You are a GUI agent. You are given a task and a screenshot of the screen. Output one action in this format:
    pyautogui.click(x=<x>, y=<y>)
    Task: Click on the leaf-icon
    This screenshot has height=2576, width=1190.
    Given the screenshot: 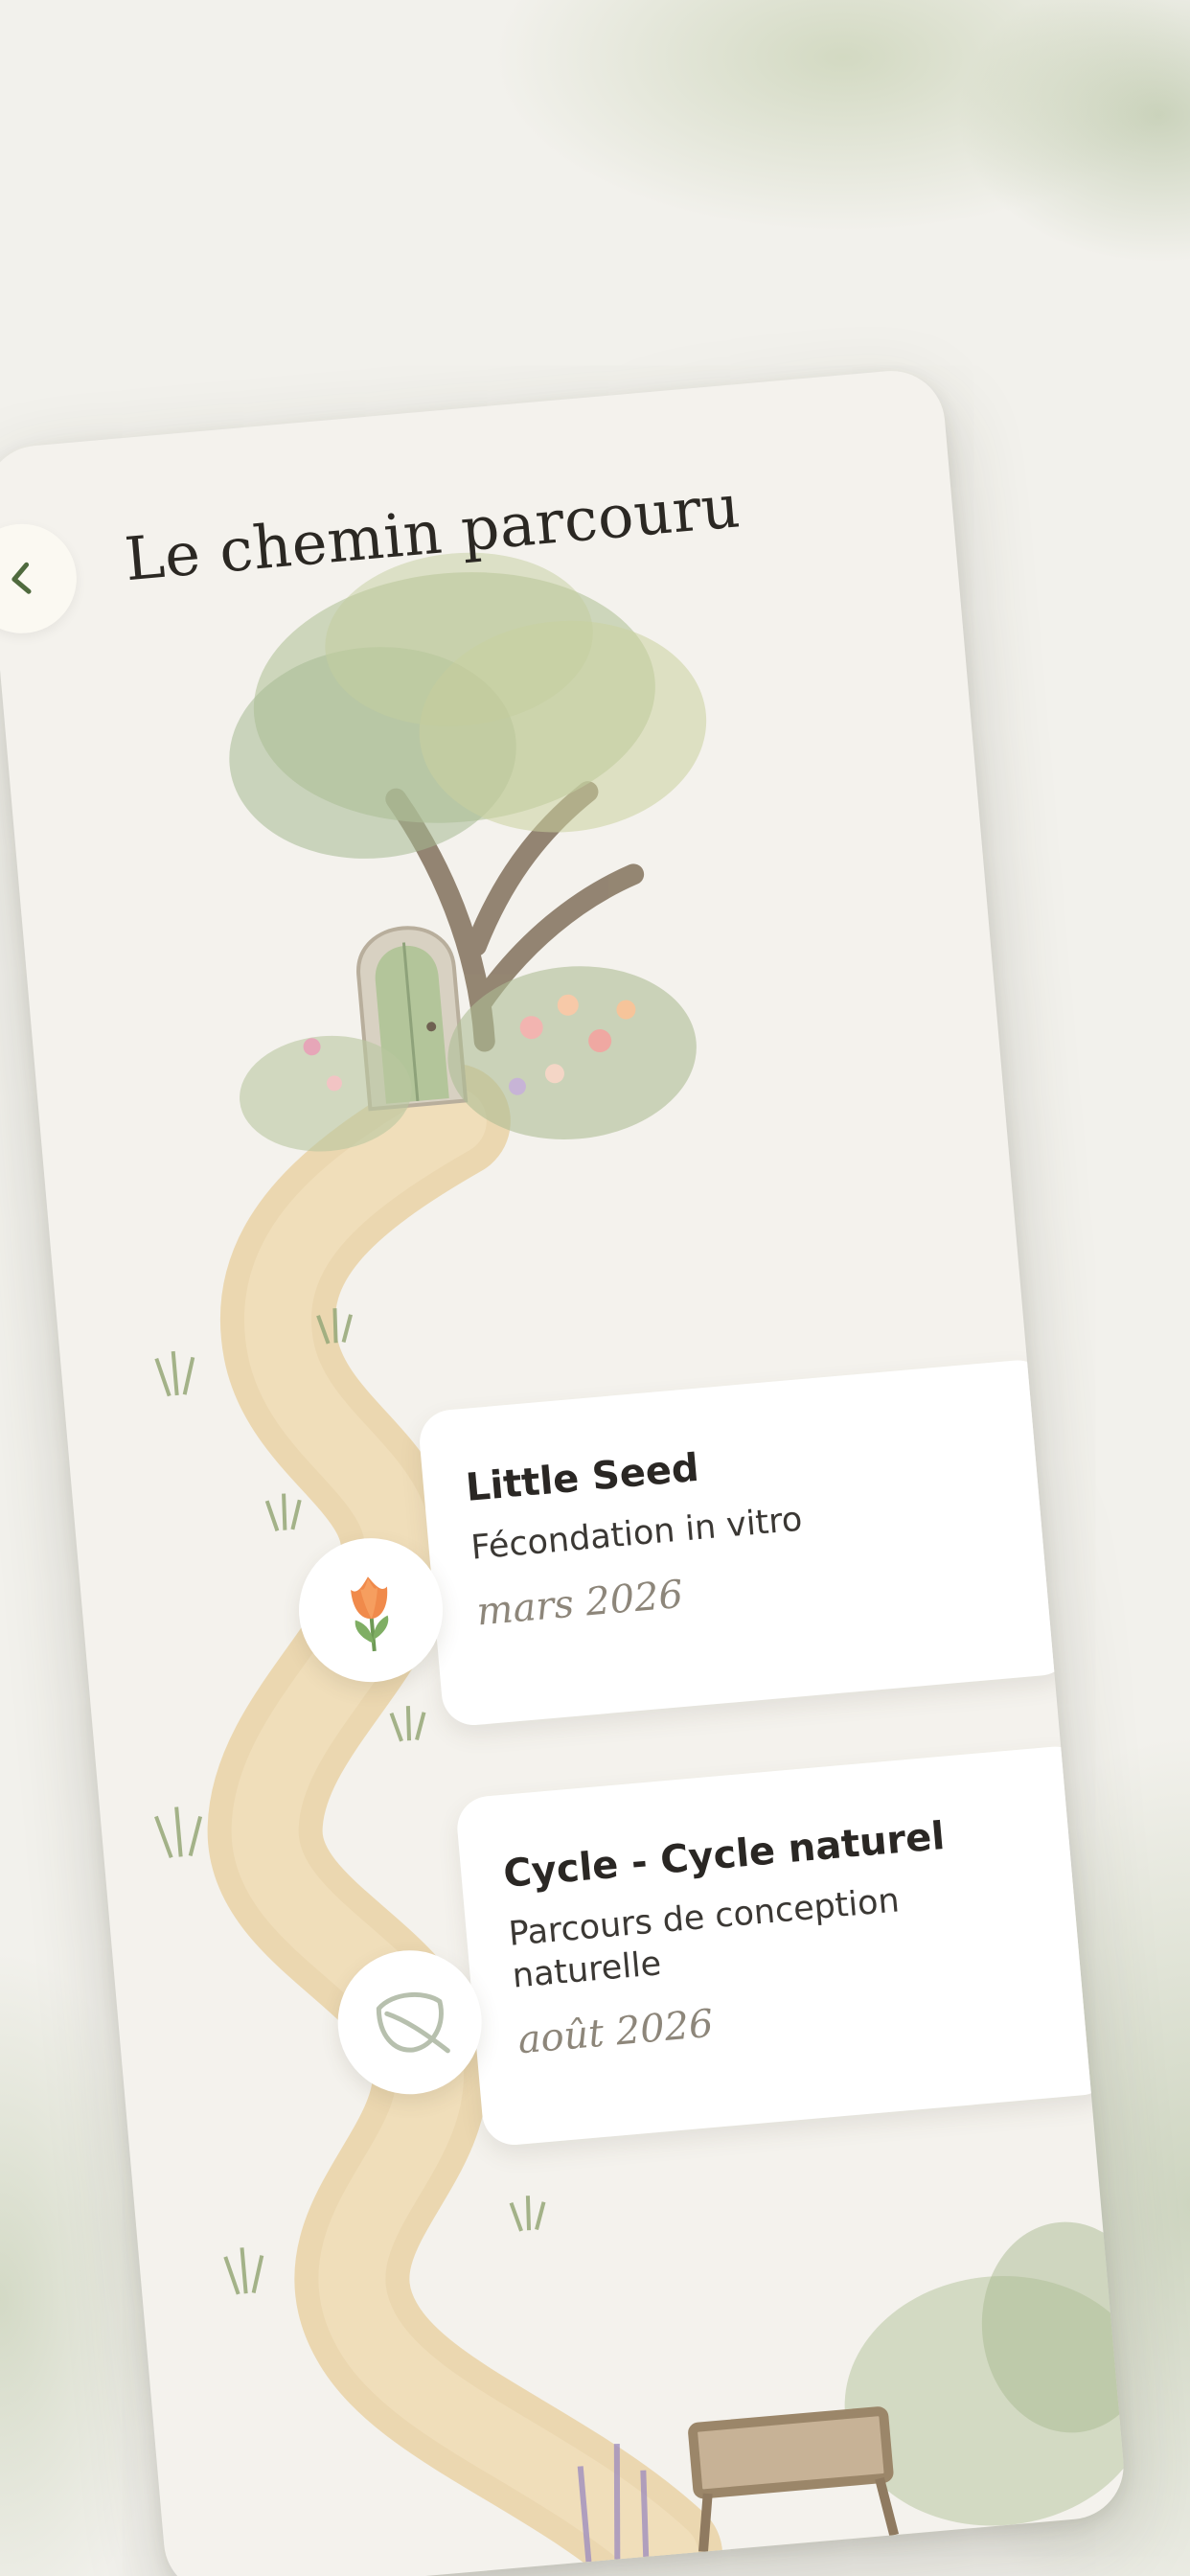 What is the action you would take?
    pyautogui.click(x=413, y=2022)
    